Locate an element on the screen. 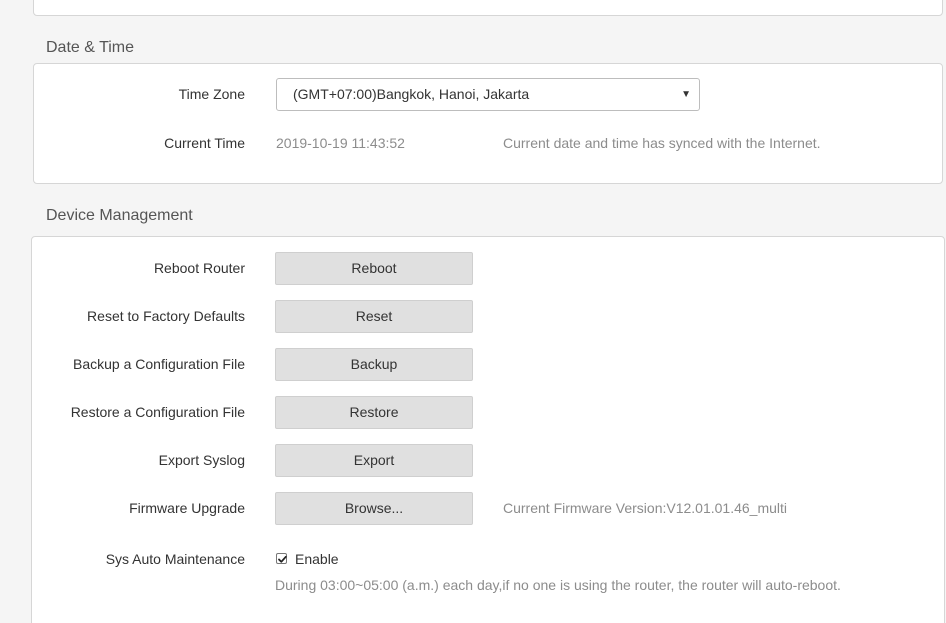 This screenshot has height=623, width=946. auto-maintenance-label: Sys Auto Maintenance is located at coordinates (175, 559).